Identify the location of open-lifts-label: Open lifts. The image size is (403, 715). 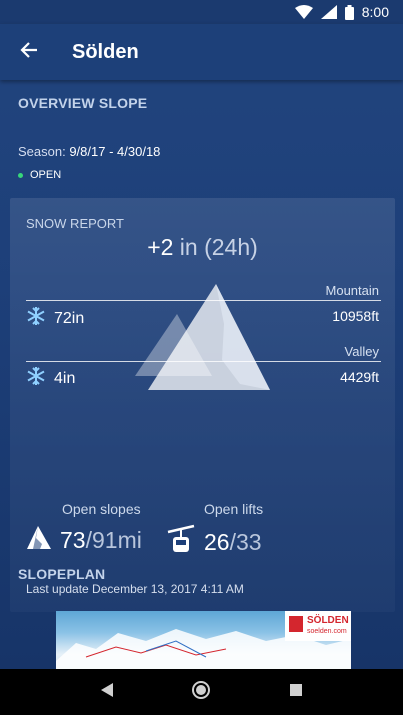
(234, 509).